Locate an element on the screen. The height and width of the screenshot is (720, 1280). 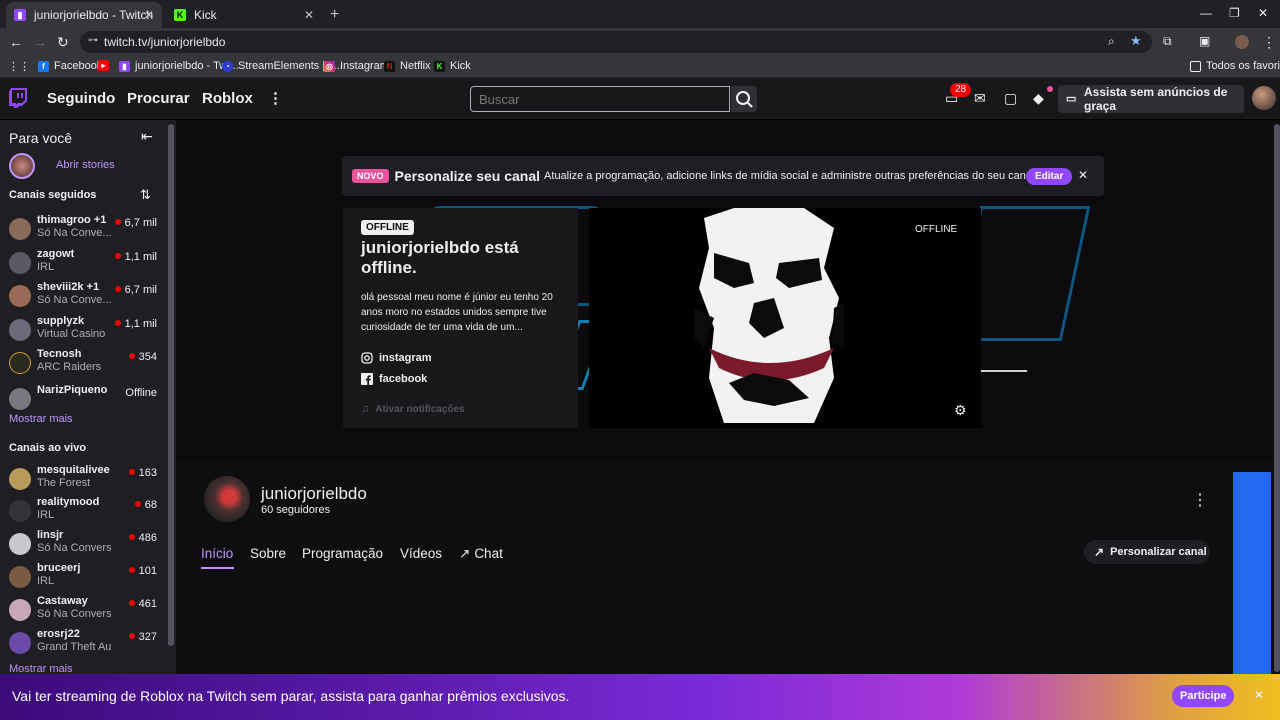
sidebar-item-sheviii2k: sheviii2k +1 Só Na Conve... 6,7 mil is located at coordinates (83, 297).